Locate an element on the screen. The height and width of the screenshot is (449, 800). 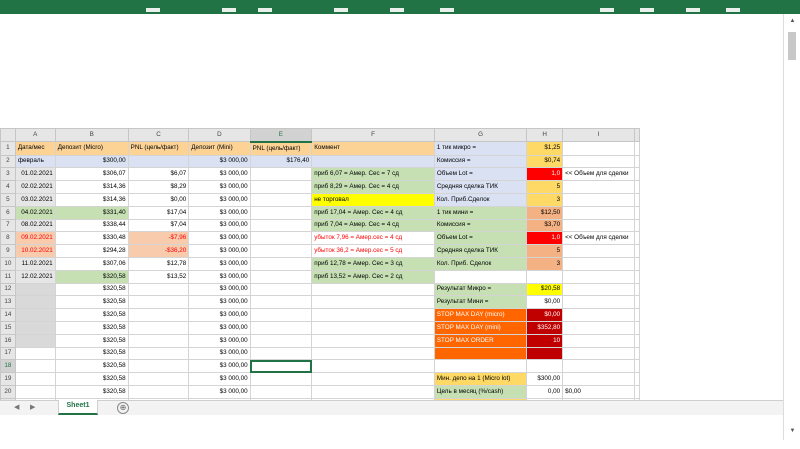
cell-g10: Кол. Приб. Сделок is located at coordinates (480, 263).